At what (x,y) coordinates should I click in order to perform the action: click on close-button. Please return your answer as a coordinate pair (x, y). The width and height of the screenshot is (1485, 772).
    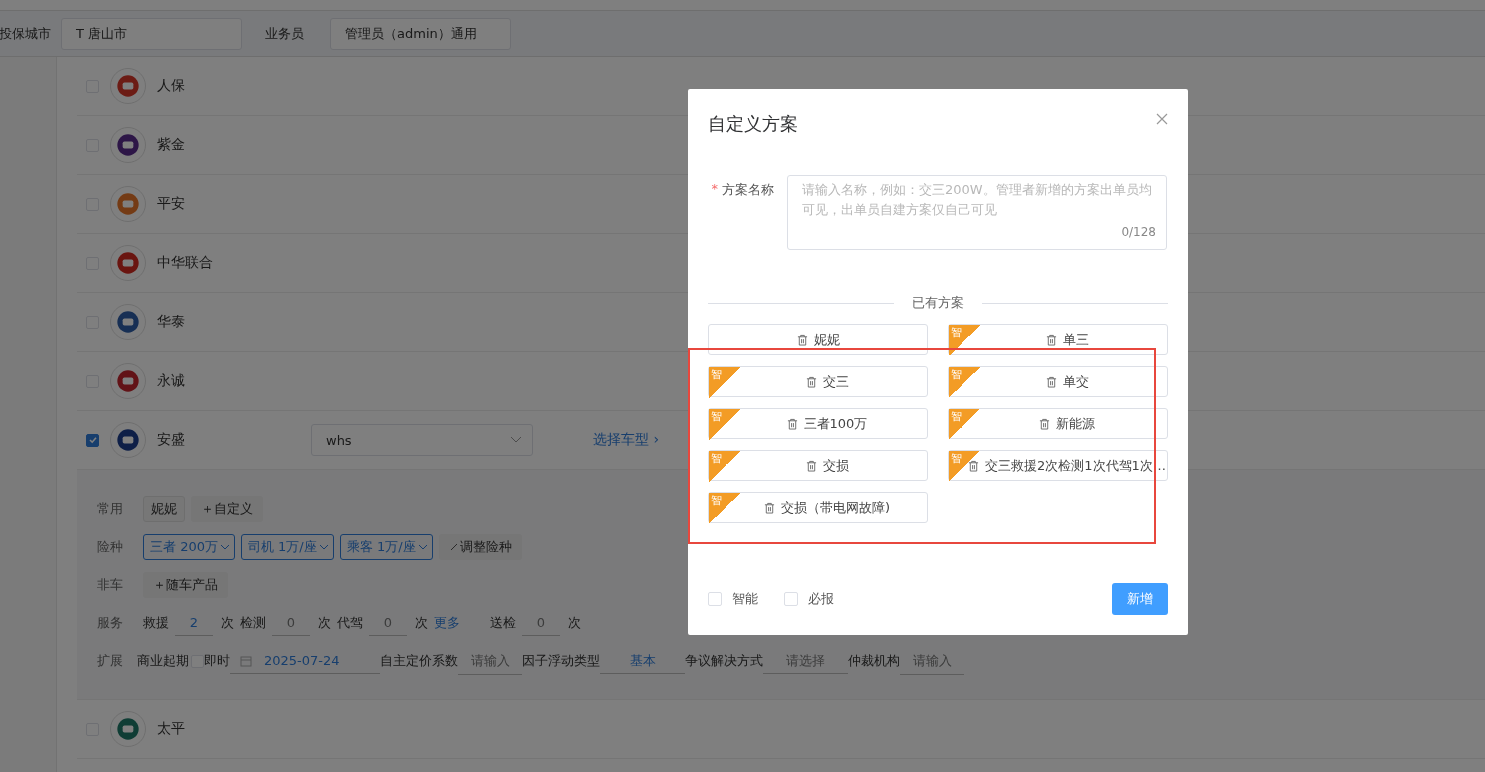
    Looking at the image, I should click on (1162, 119).